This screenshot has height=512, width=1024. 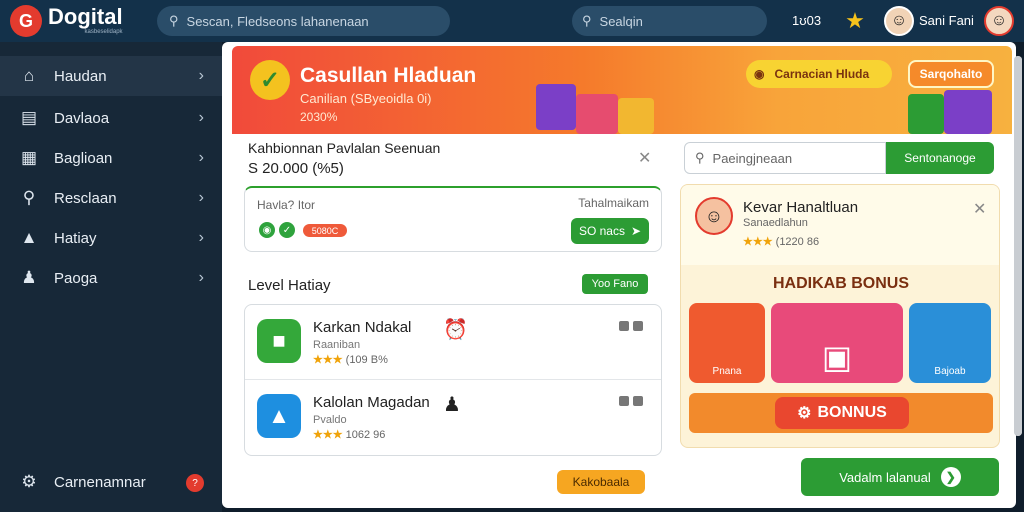 What do you see at coordinates (296, 168) in the screenshot?
I see `balance-amount: S 20.000 (%5)` at bounding box center [296, 168].